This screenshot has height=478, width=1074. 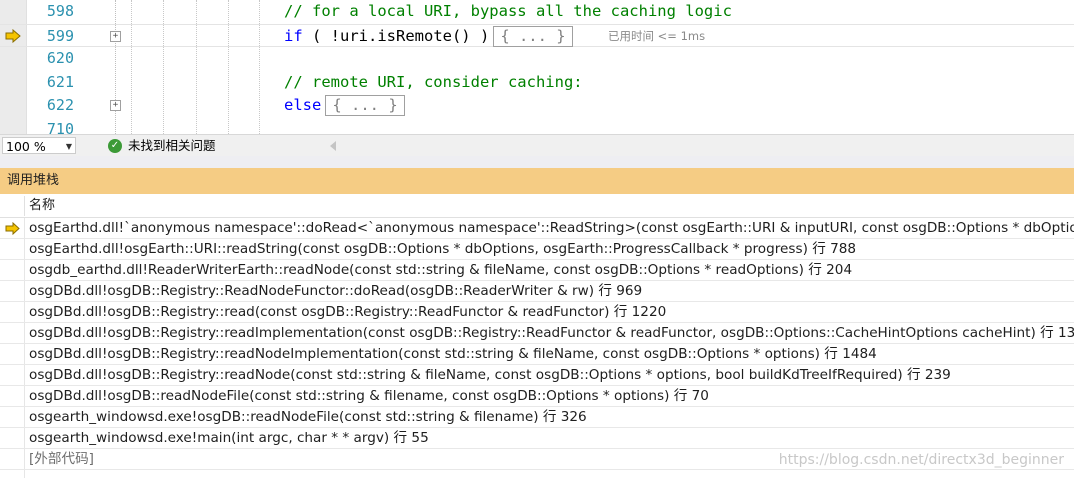 What do you see at coordinates (24, 206) in the screenshot?
I see `column-divider` at bounding box center [24, 206].